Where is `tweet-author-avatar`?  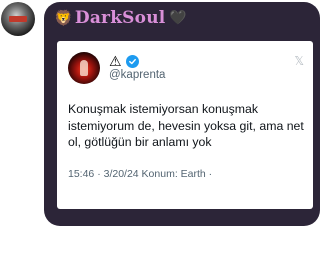
tweet-author-avatar is located at coordinates (84, 68).